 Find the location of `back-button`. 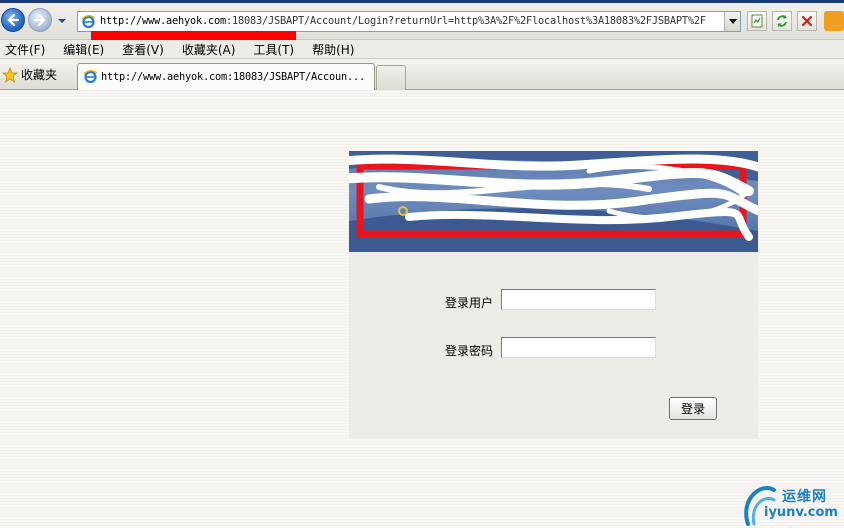

back-button is located at coordinates (13, 20).